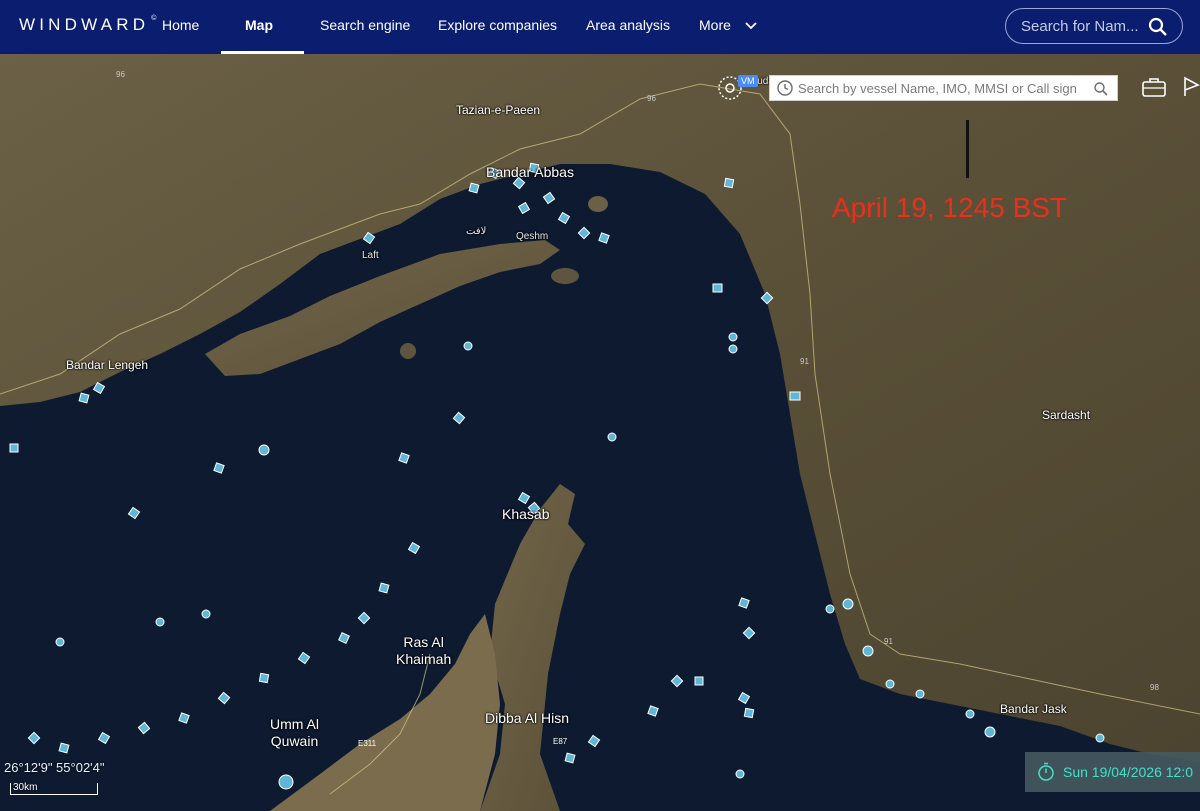 The height and width of the screenshot is (811, 1200). Describe the element at coordinates (628, 27) in the screenshot. I see `nav-area-analysis: Area analysis` at that location.